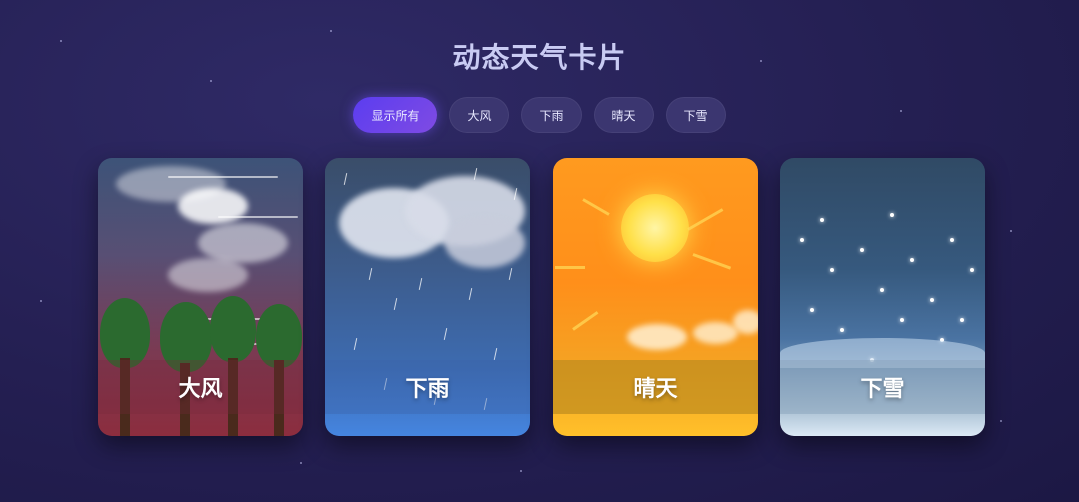 This screenshot has height=502, width=1079. Describe the element at coordinates (551, 115) in the screenshot. I see `filter-rain-button: 下雨` at that location.